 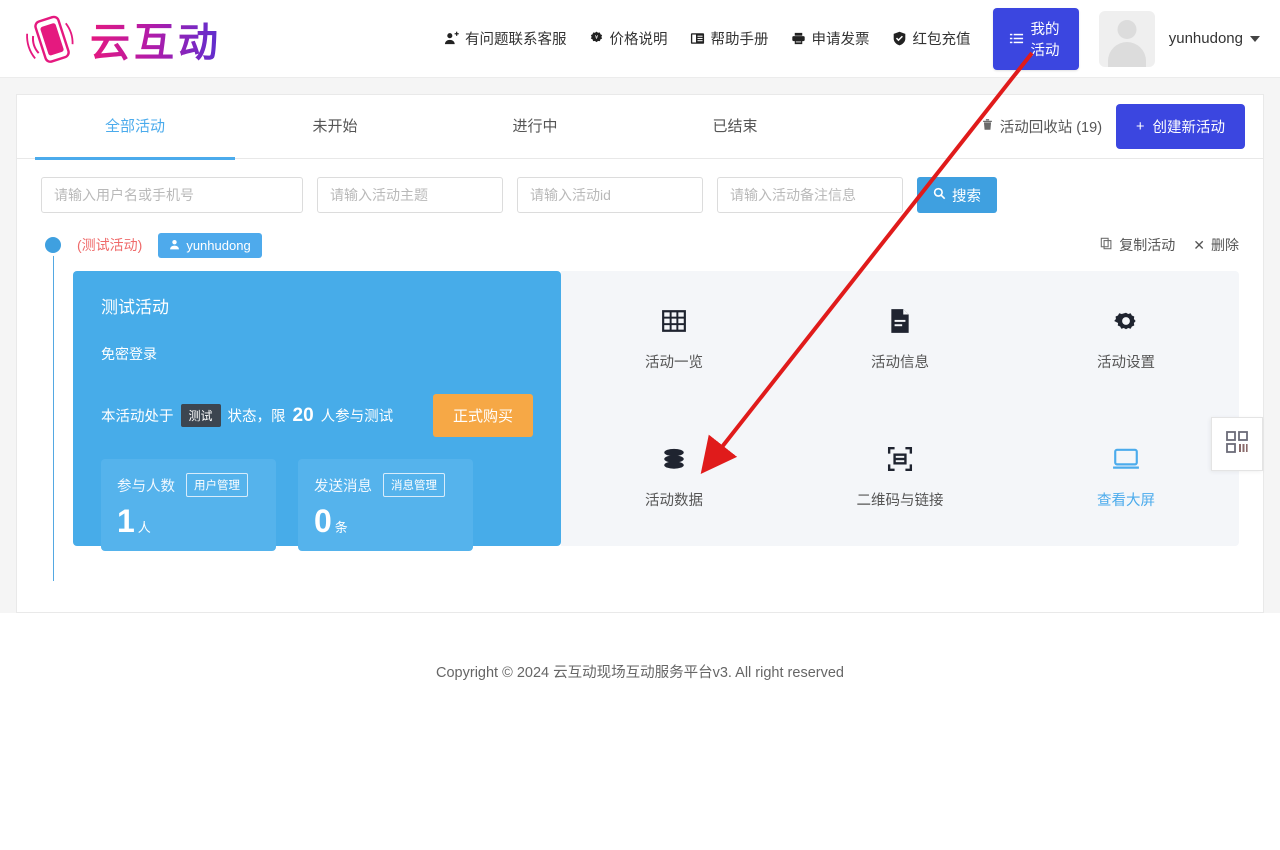 I want to click on tab-in-progress: 进行中, so click(x=535, y=127).